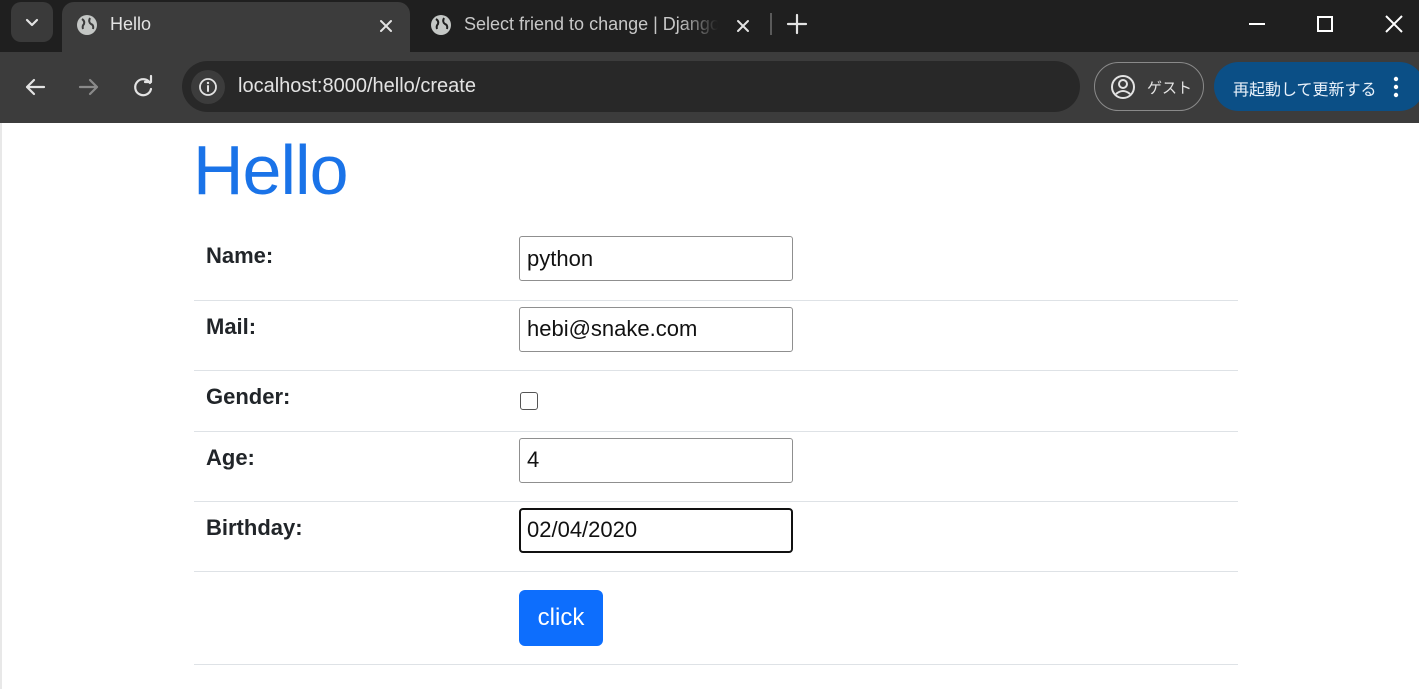  I want to click on window-close-icon, so click(1394, 24).